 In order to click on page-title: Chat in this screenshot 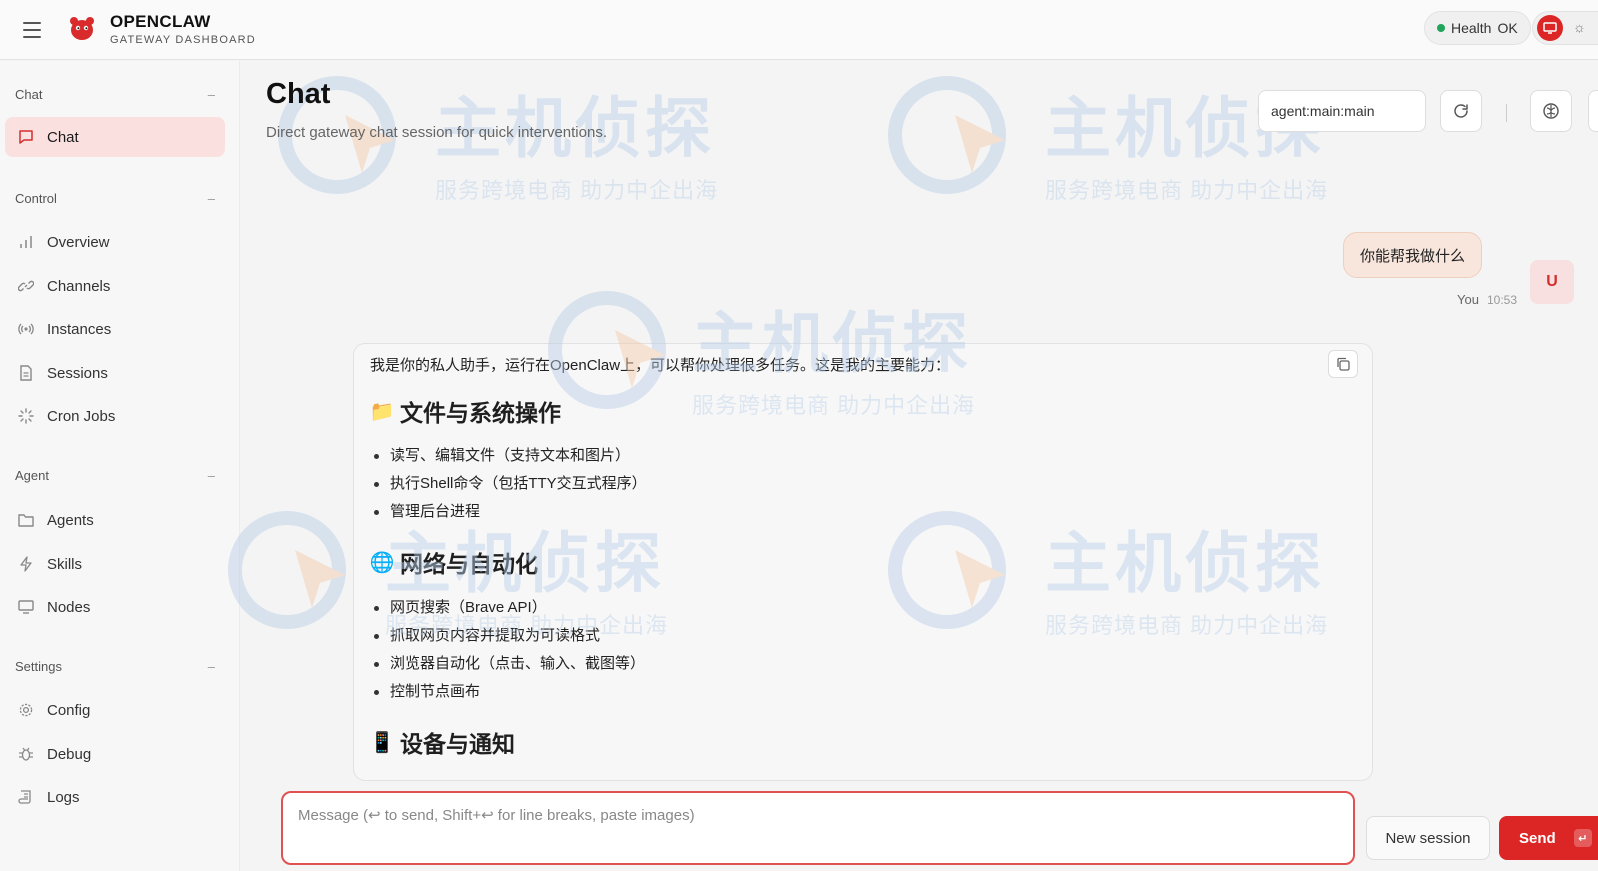, I will do `click(298, 94)`.